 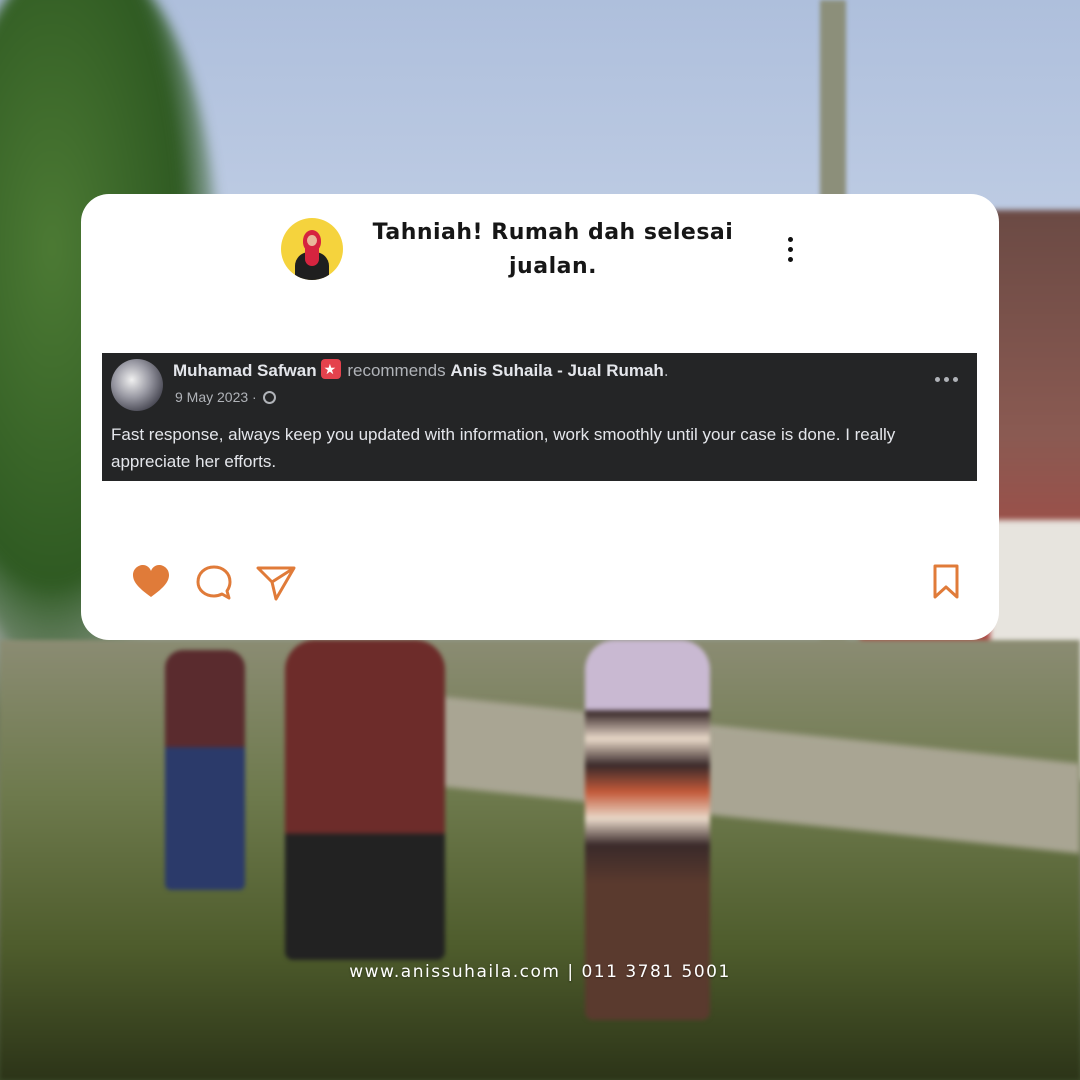 What do you see at coordinates (553, 249) in the screenshot?
I see `post-title: Tahniah! Rumah dah selesai jualan.` at bounding box center [553, 249].